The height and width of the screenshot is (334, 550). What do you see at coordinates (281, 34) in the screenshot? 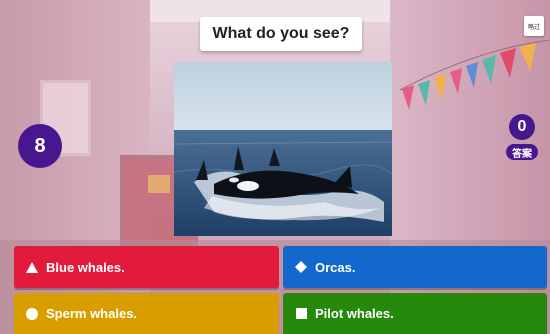
I see `question-title: What do you see?` at bounding box center [281, 34].